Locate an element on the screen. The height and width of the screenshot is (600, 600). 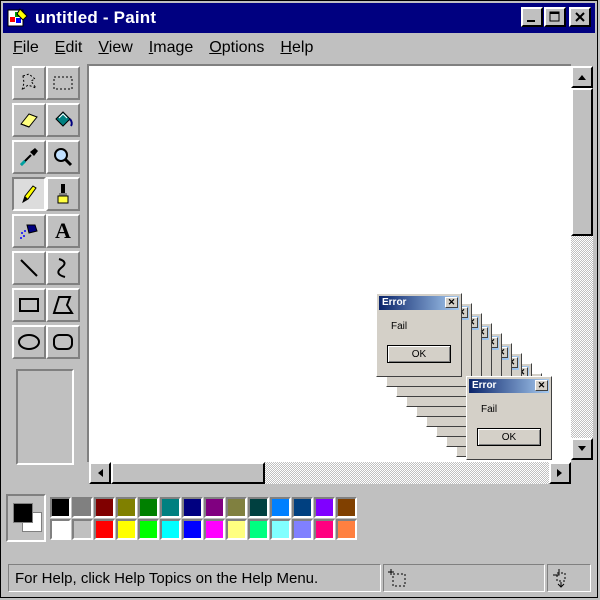
minimize-button is located at coordinates (532, 17).